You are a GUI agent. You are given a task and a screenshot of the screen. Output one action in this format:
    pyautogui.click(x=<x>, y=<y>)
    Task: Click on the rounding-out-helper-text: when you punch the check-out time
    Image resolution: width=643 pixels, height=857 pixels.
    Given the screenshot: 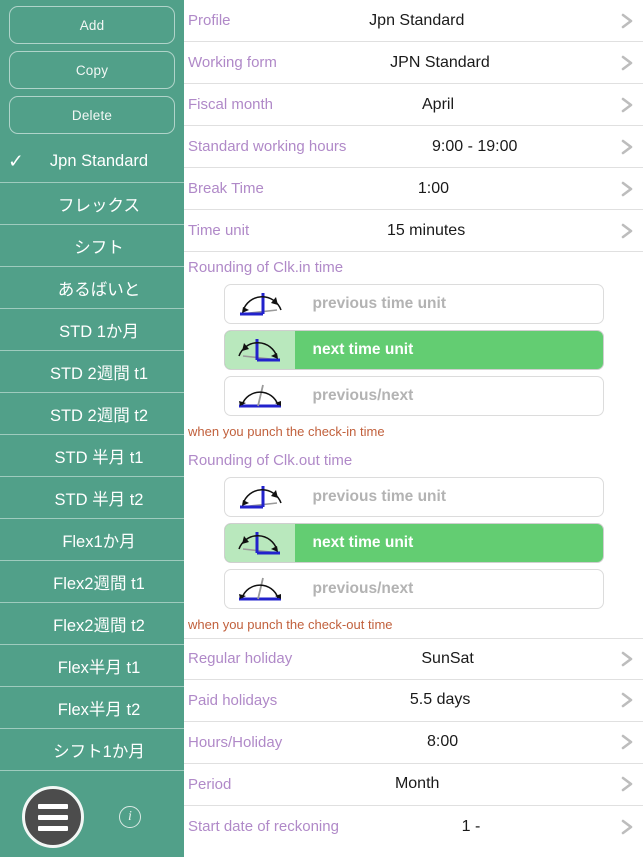 What is the action you would take?
    pyautogui.click(x=290, y=624)
    